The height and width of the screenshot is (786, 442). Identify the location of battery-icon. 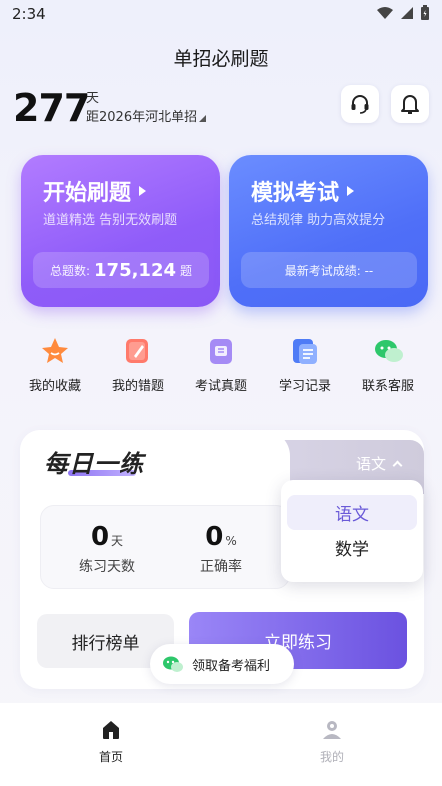
(425, 12).